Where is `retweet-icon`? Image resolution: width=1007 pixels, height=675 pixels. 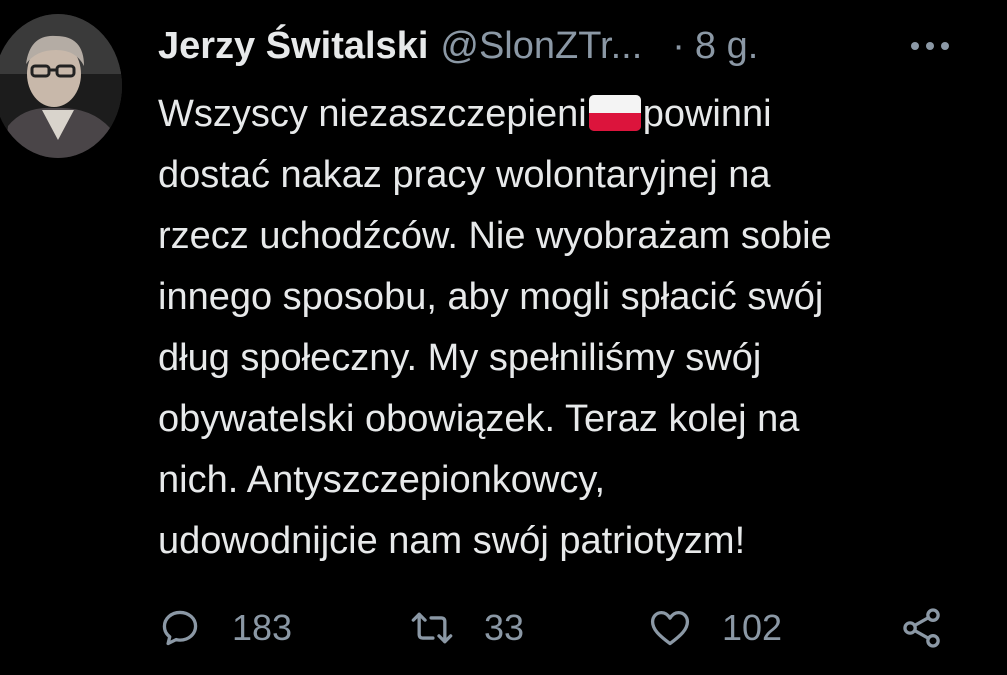
retweet-icon is located at coordinates (432, 628).